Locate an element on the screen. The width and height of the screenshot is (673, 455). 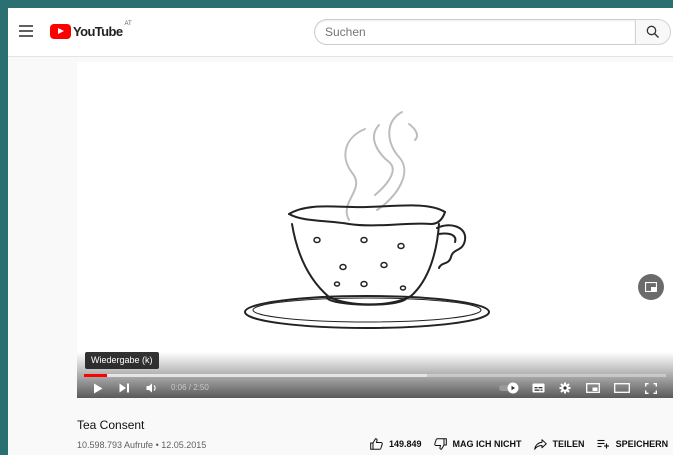
next-icon is located at coordinates (124, 388).